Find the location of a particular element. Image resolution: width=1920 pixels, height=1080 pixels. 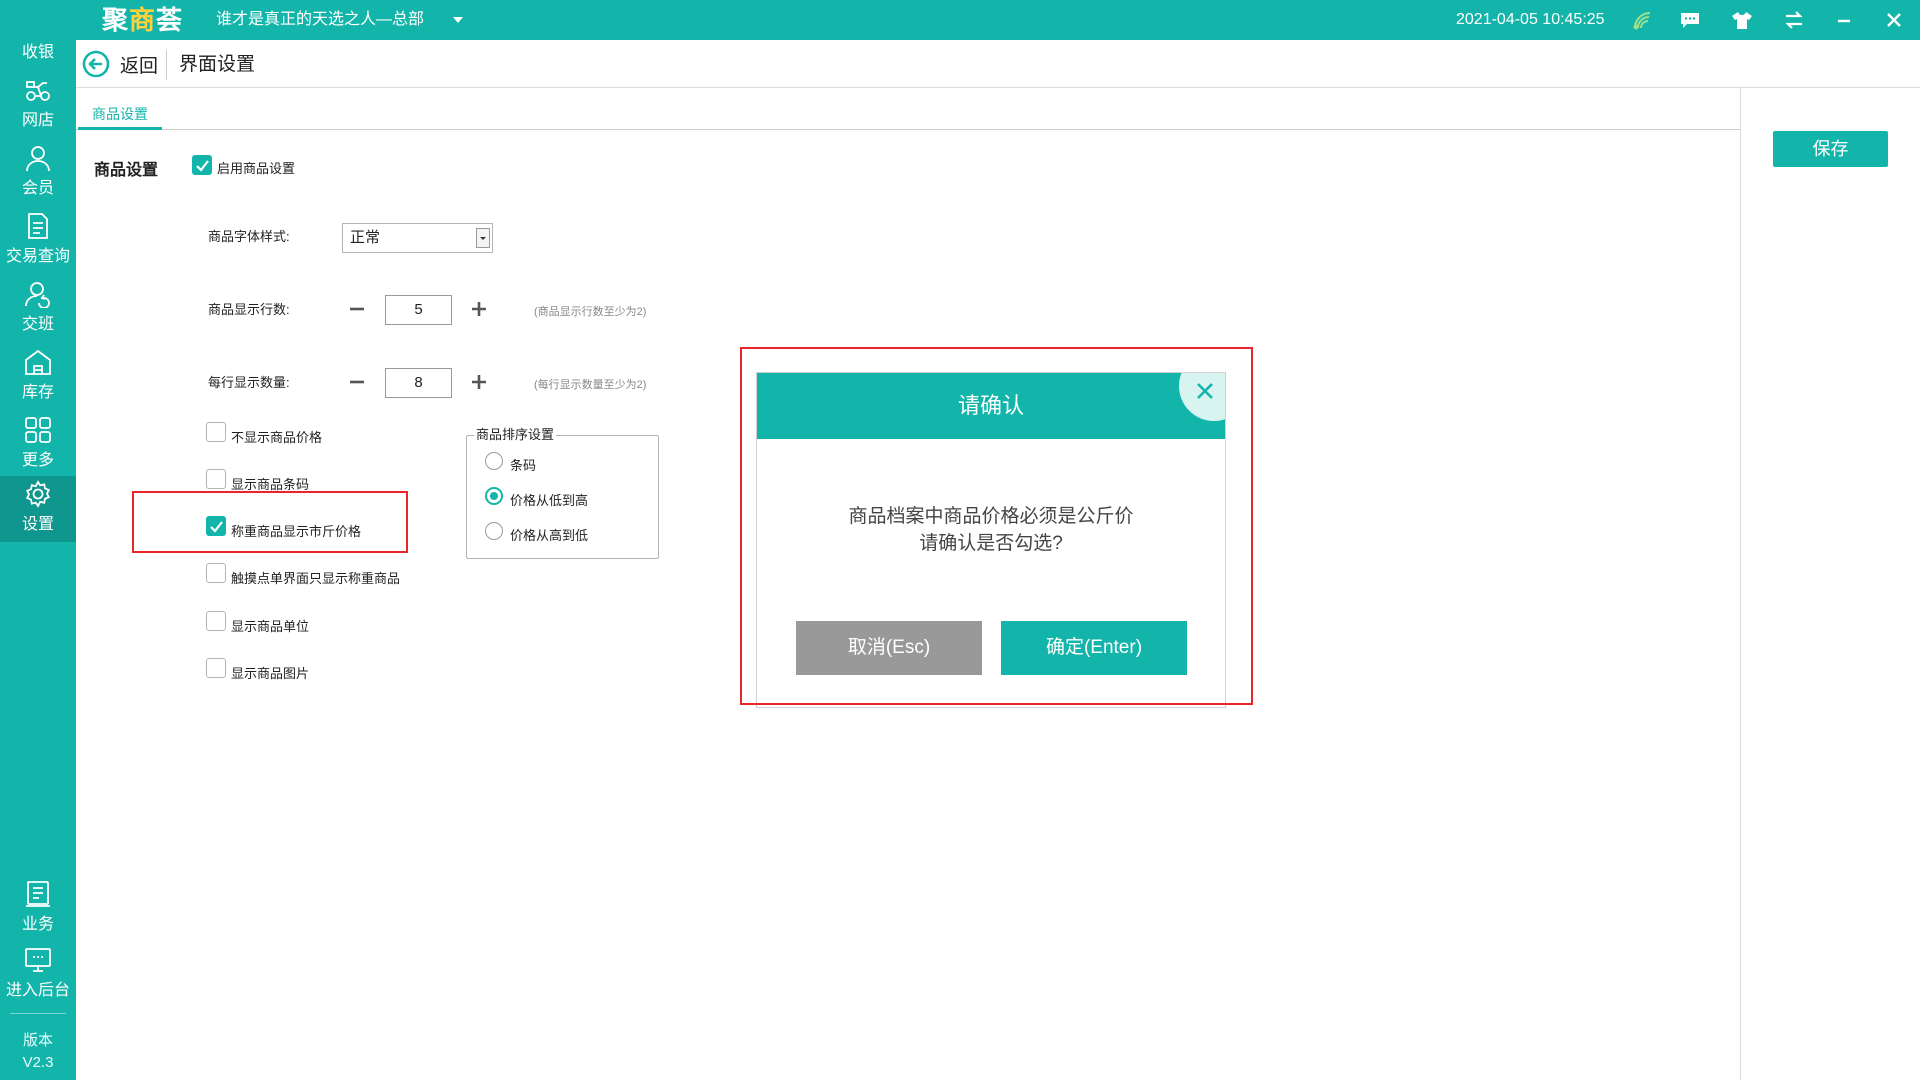

rows-label: 商品显示行数: is located at coordinates (249, 309).